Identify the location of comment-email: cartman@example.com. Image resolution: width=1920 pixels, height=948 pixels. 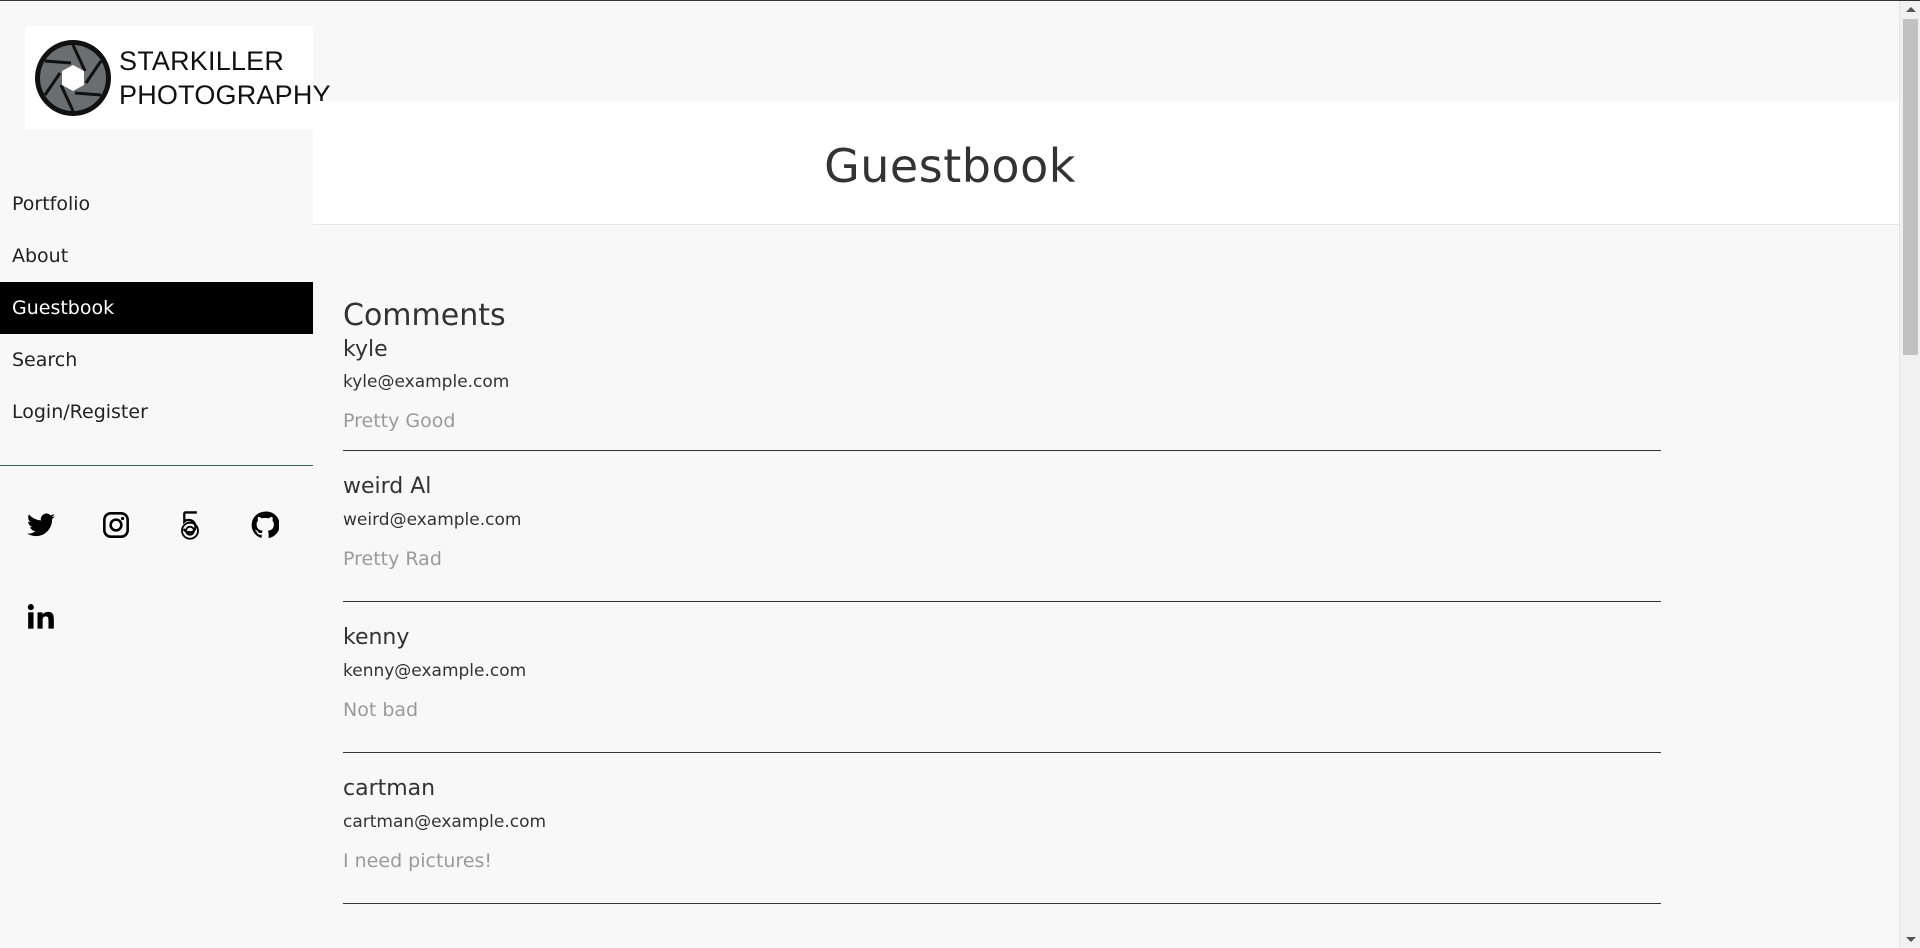
(445, 822).